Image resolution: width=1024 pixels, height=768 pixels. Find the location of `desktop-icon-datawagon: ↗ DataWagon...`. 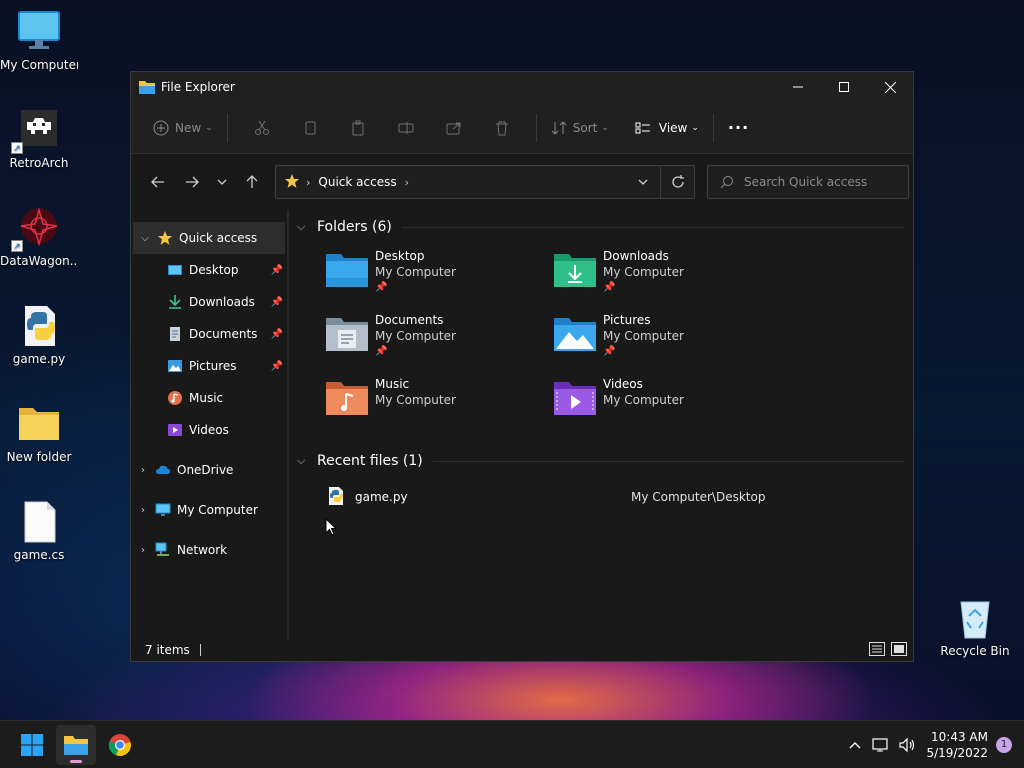

desktop-icon-datawagon: ↗ DataWagon... is located at coordinates (39, 237).